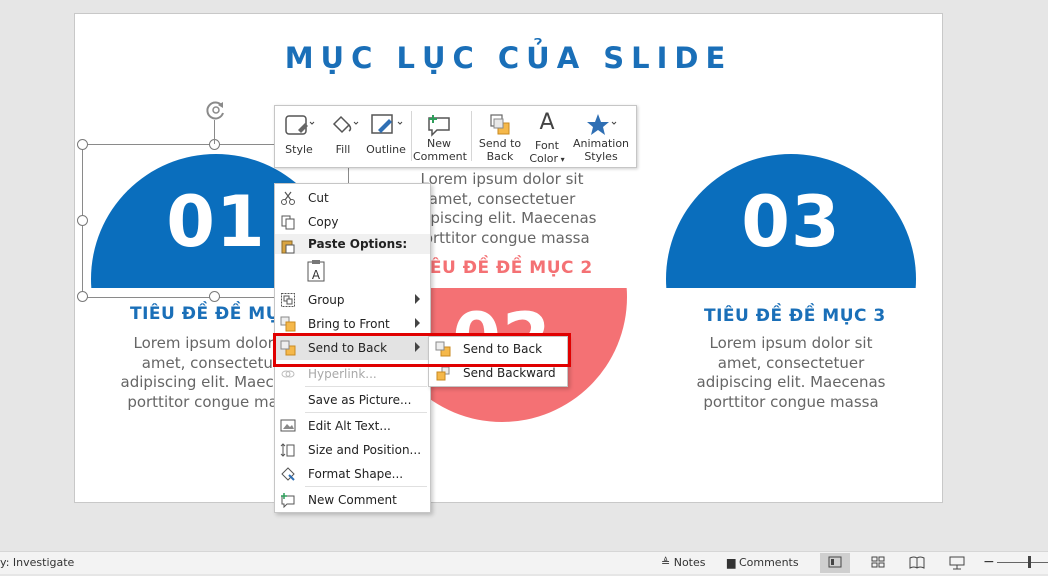 Image resolution: width=1048 pixels, height=576 pixels. I want to click on font-color-icon: A, so click(547, 122).